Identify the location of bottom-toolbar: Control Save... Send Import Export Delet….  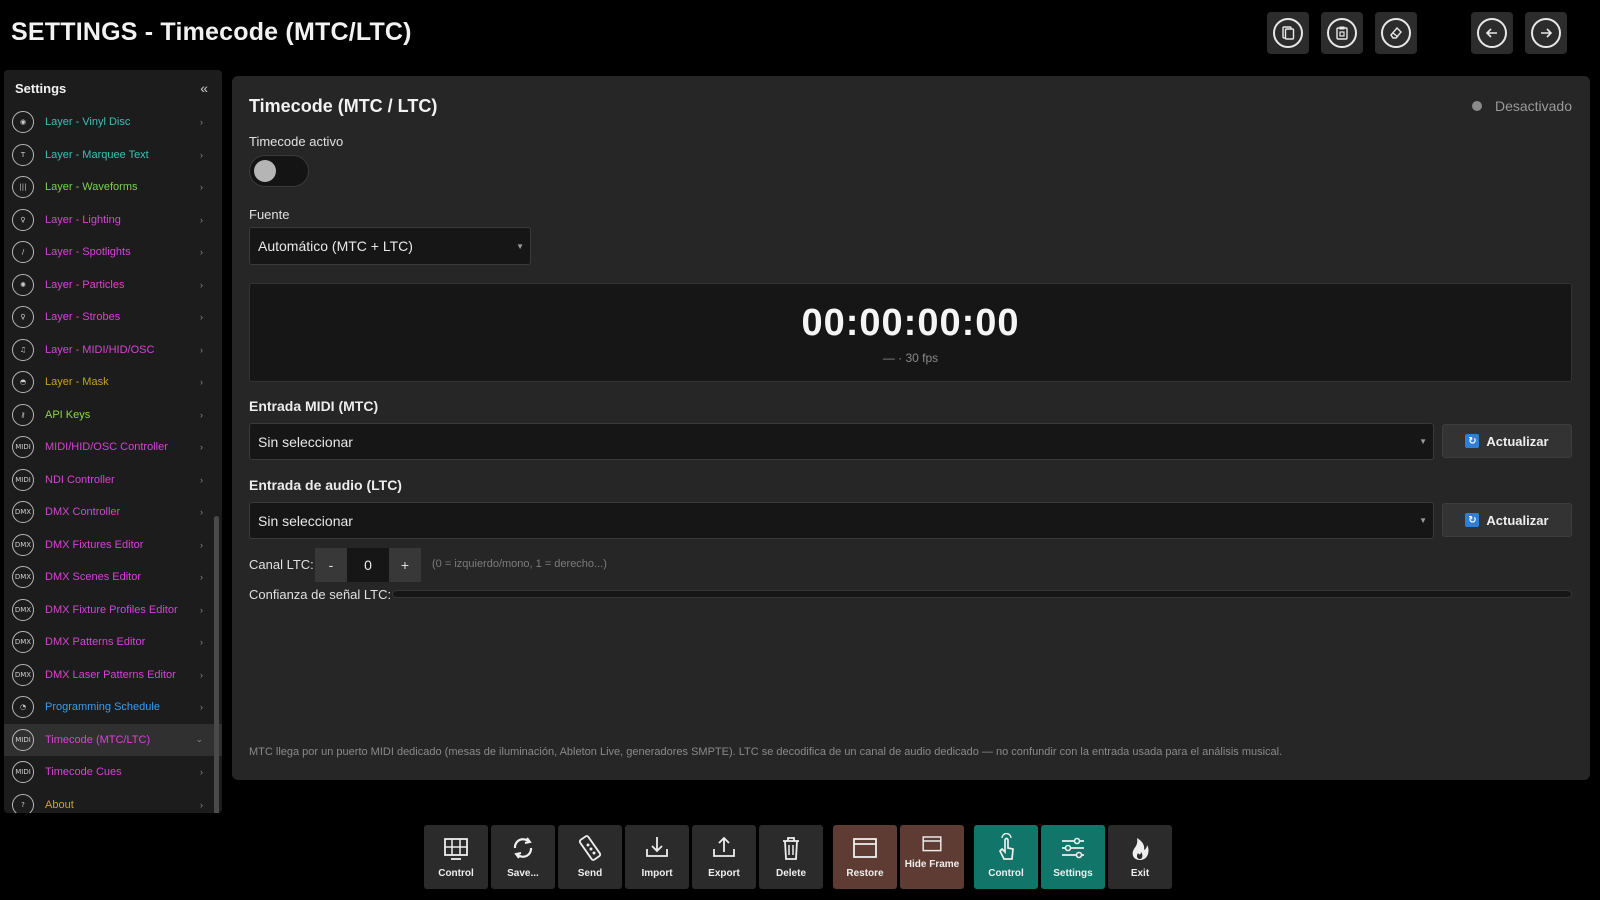
(798, 857).